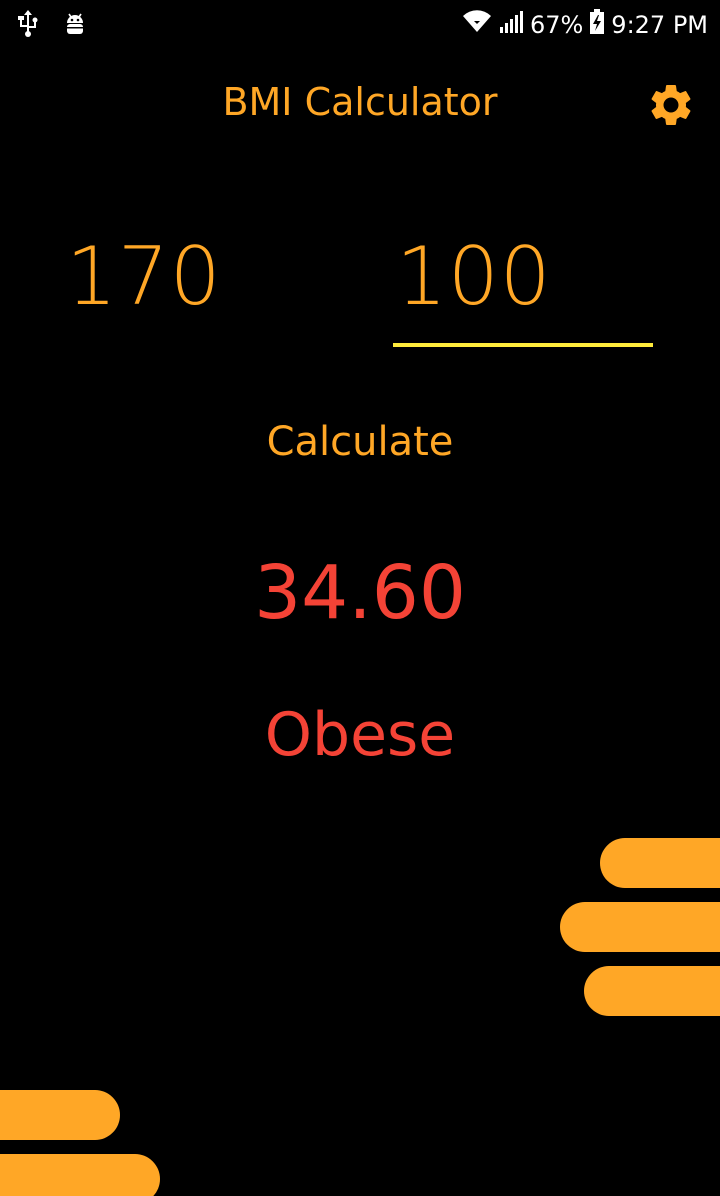 This screenshot has height=1196, width=720. Describe the element at coordinates (360, 735) in the screenshot. I see `bmi-category: Obese` at that location.